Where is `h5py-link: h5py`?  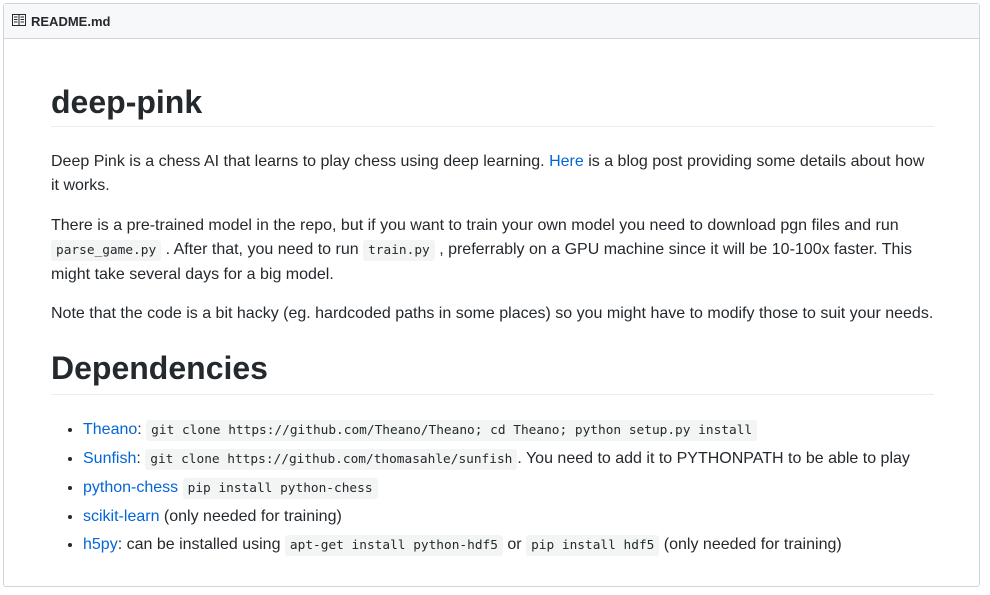
h5py-link: h5py is located at coordinates (100, 544).